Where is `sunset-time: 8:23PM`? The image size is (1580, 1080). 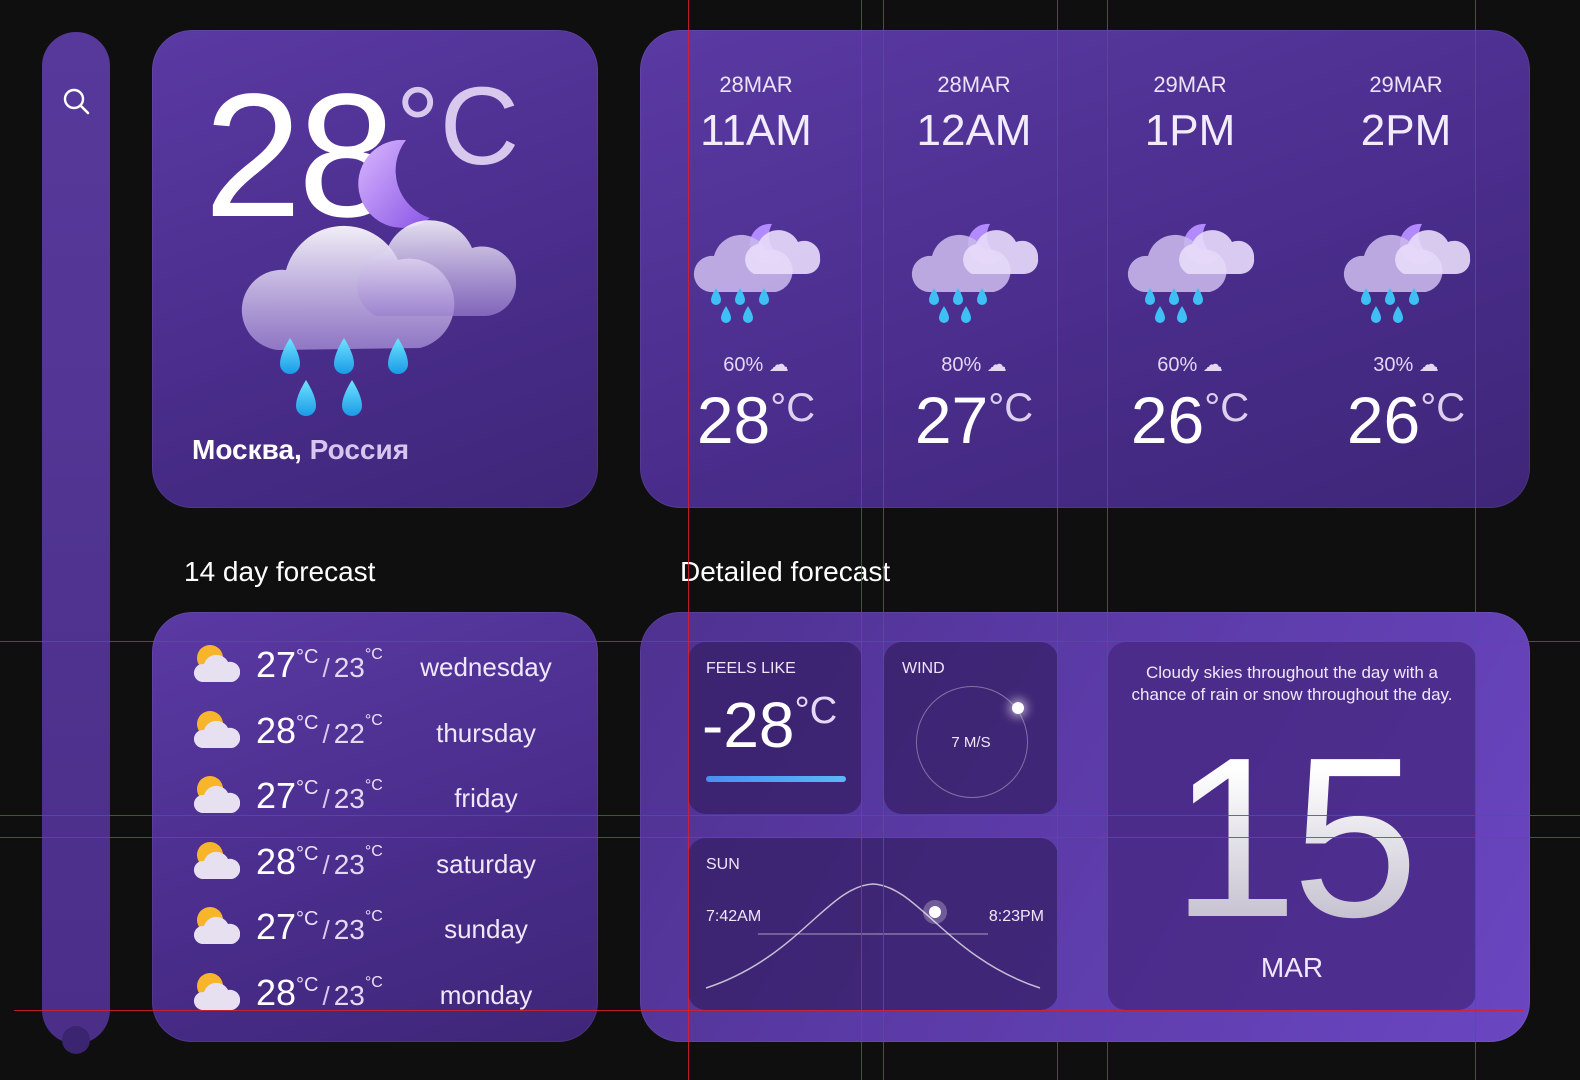 sunset-time: 8:23PM is located at coordinates (1016, 916).